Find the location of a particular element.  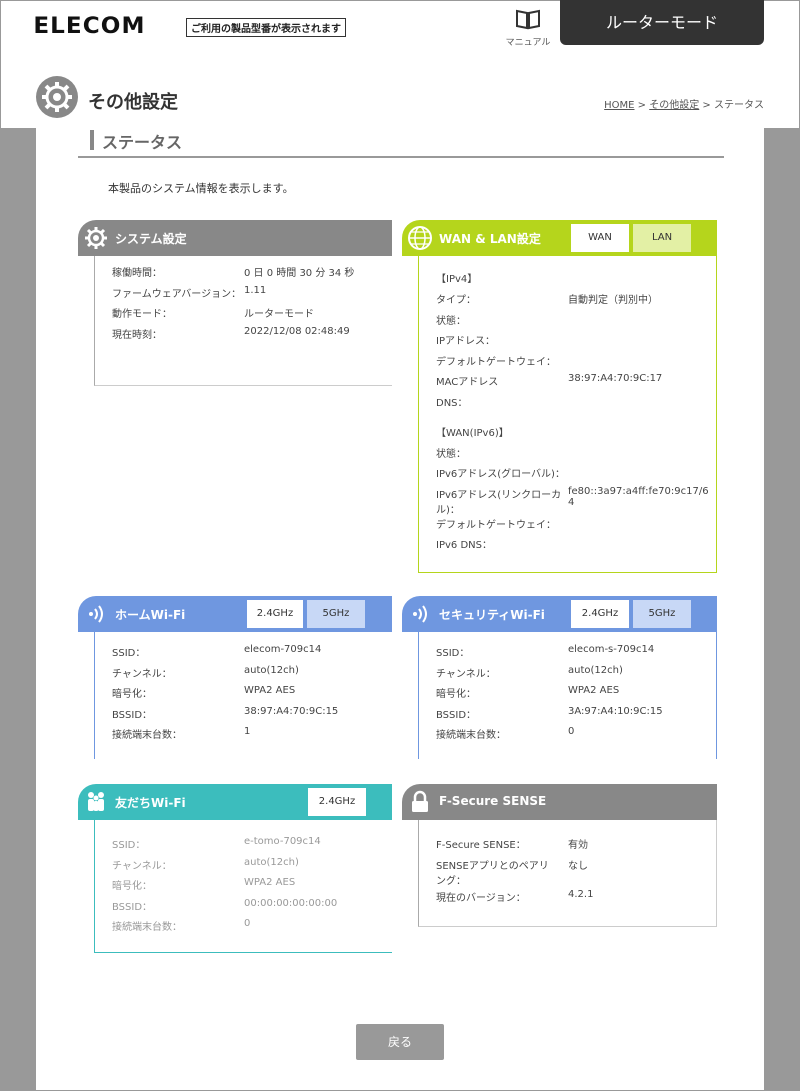

manual-link: マニュアル is located at coordinates (528, 28).